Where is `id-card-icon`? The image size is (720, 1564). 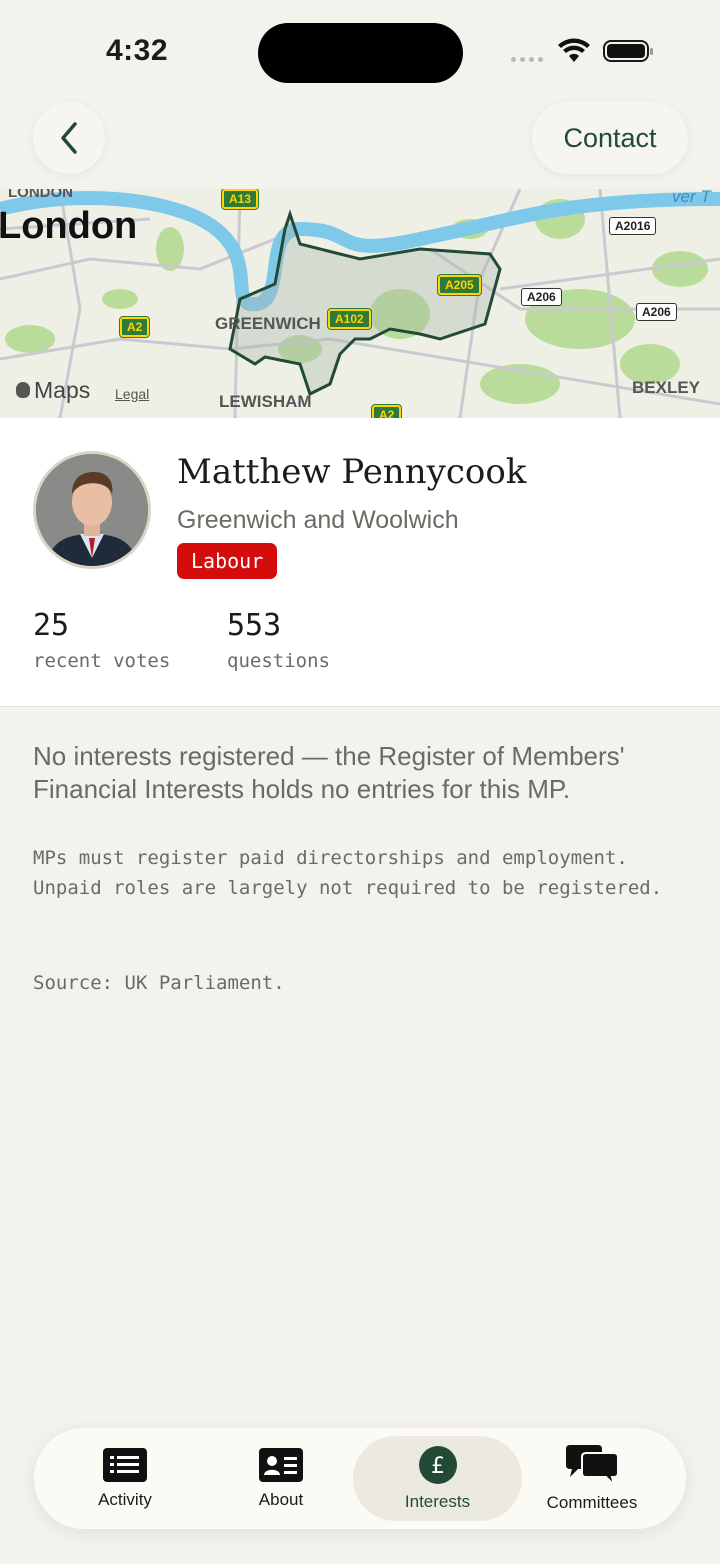
id-card-icon is located at coordinates (281, 1464).